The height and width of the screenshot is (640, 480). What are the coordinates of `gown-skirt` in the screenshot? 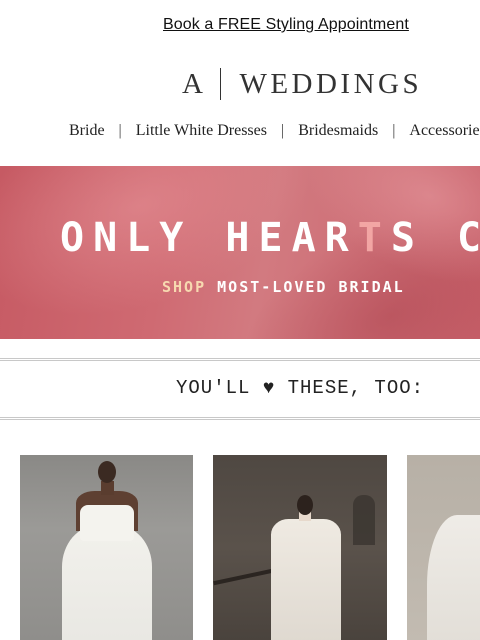 It's located at (107, 582).